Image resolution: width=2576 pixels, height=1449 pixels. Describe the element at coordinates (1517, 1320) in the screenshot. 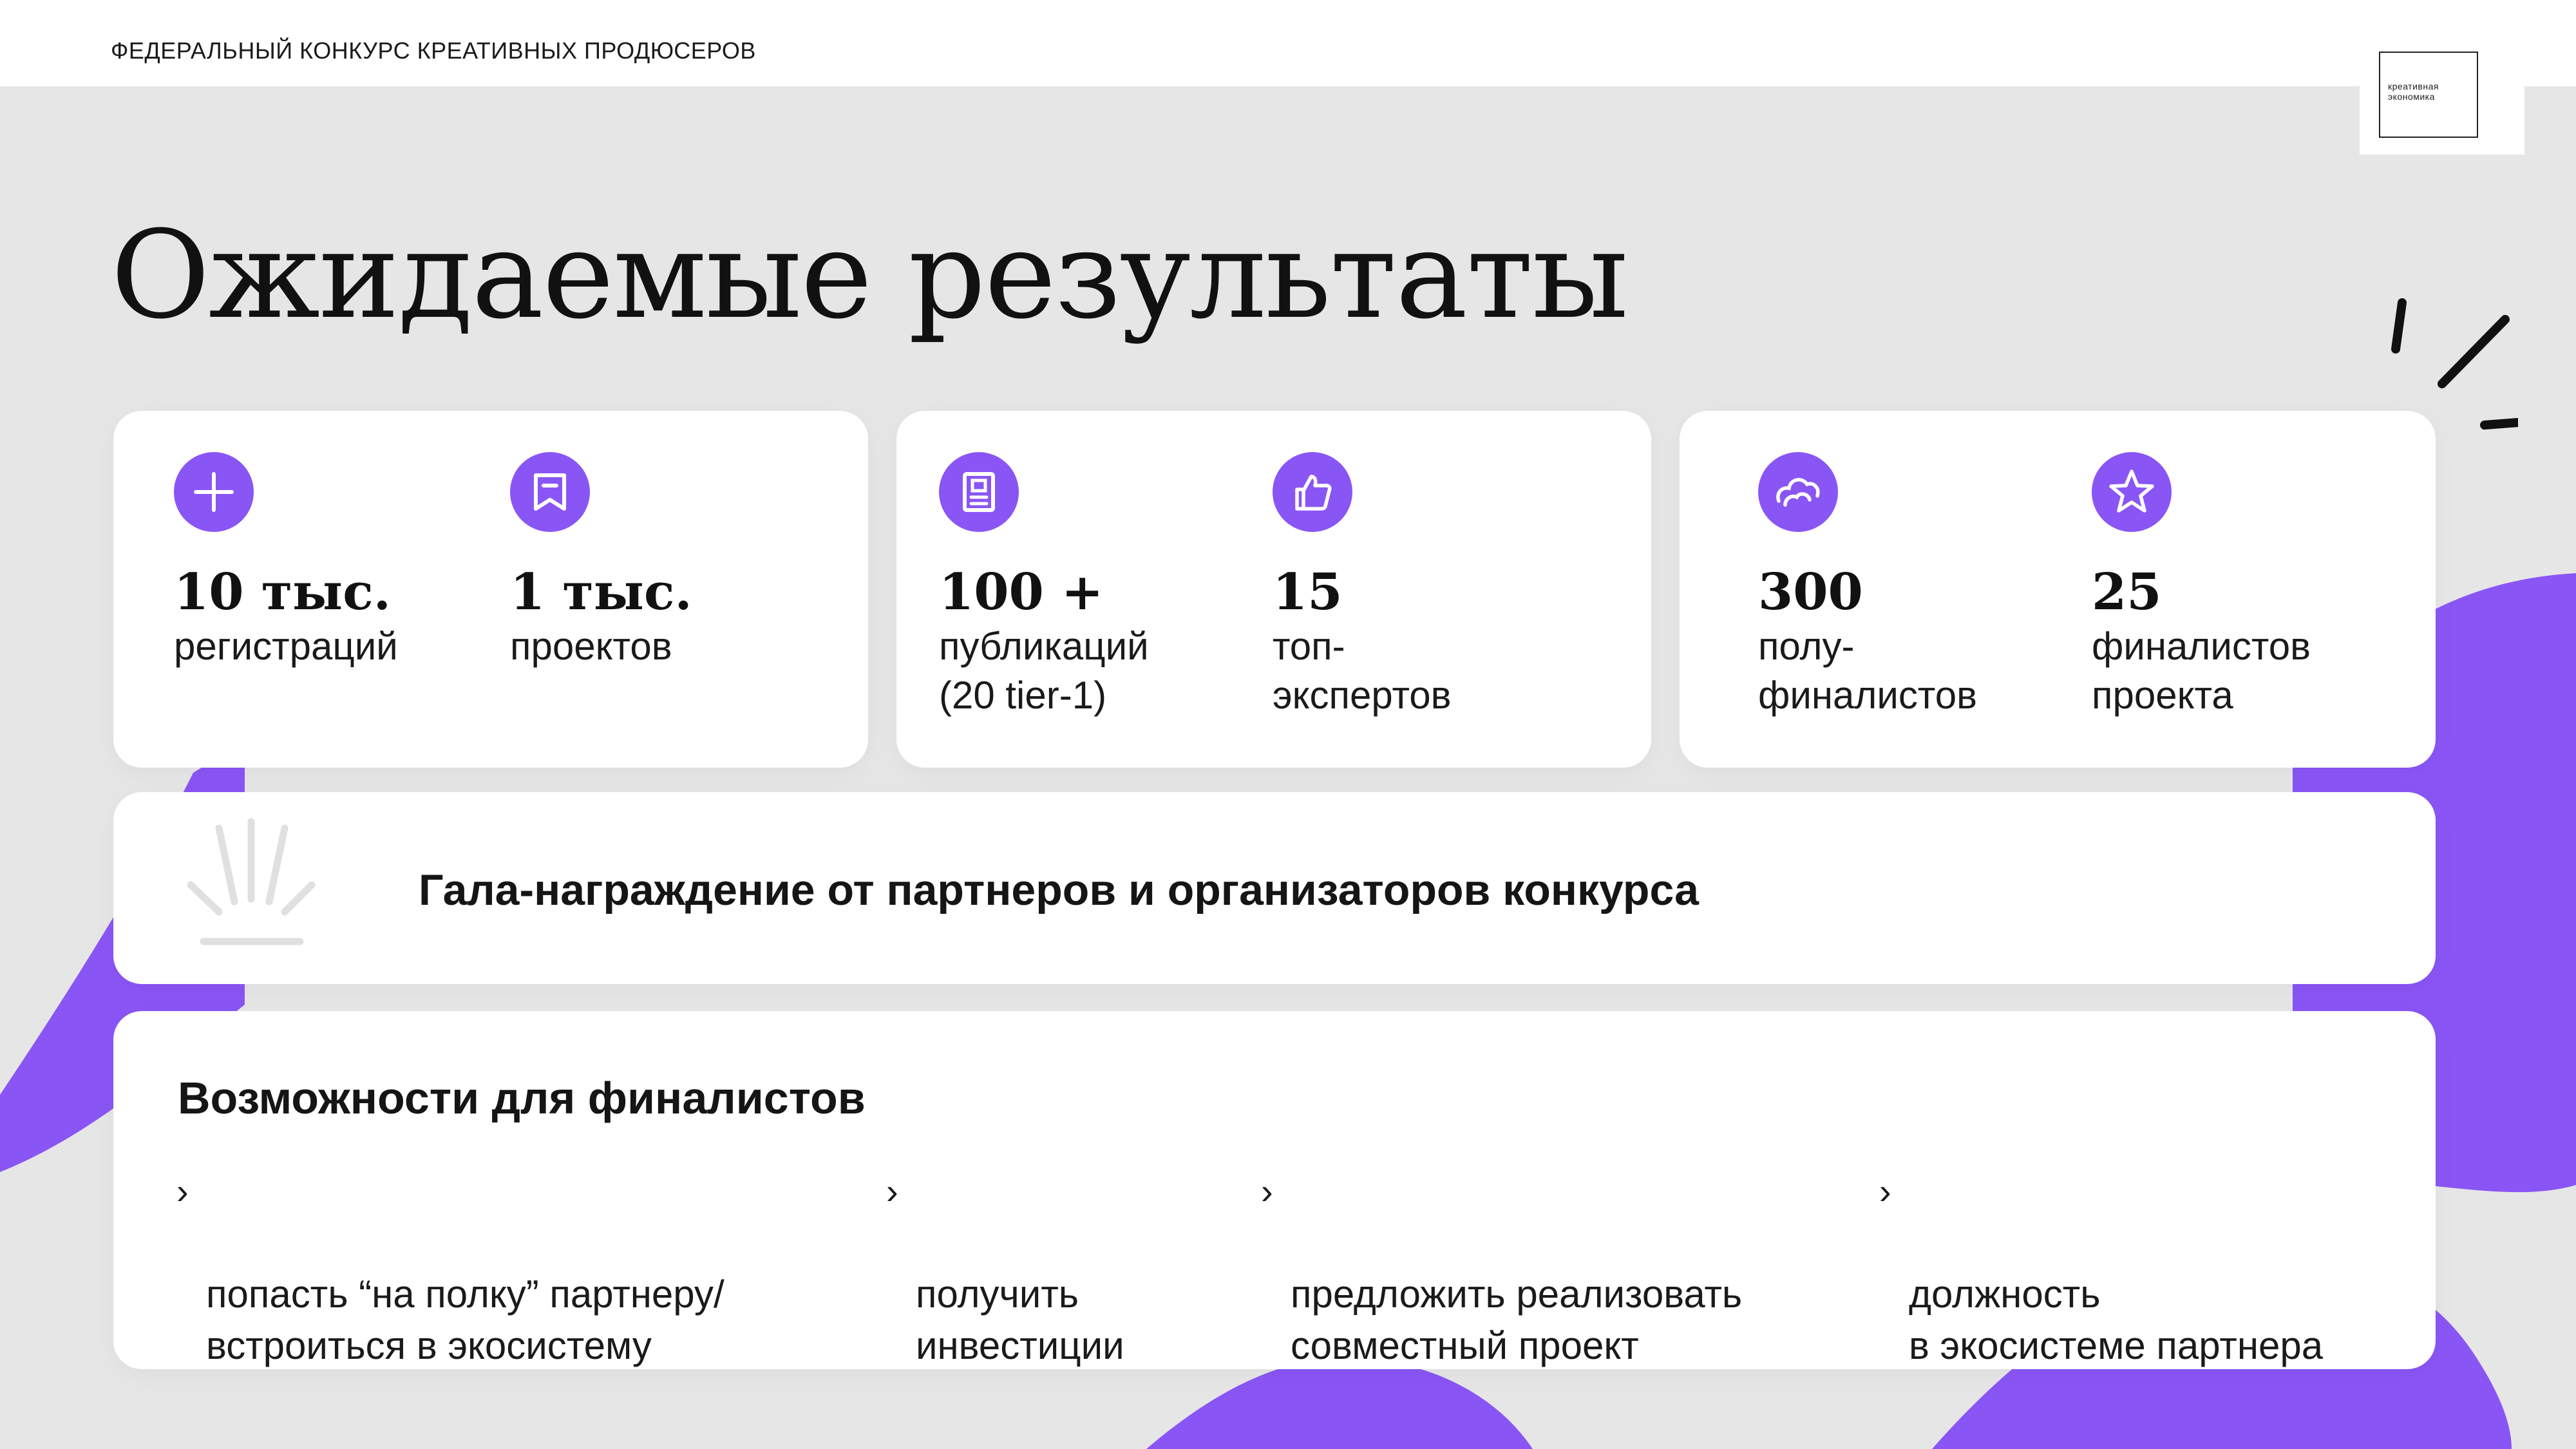

I see `opportunity-text: предложить реализовать совместный проект` at that location.